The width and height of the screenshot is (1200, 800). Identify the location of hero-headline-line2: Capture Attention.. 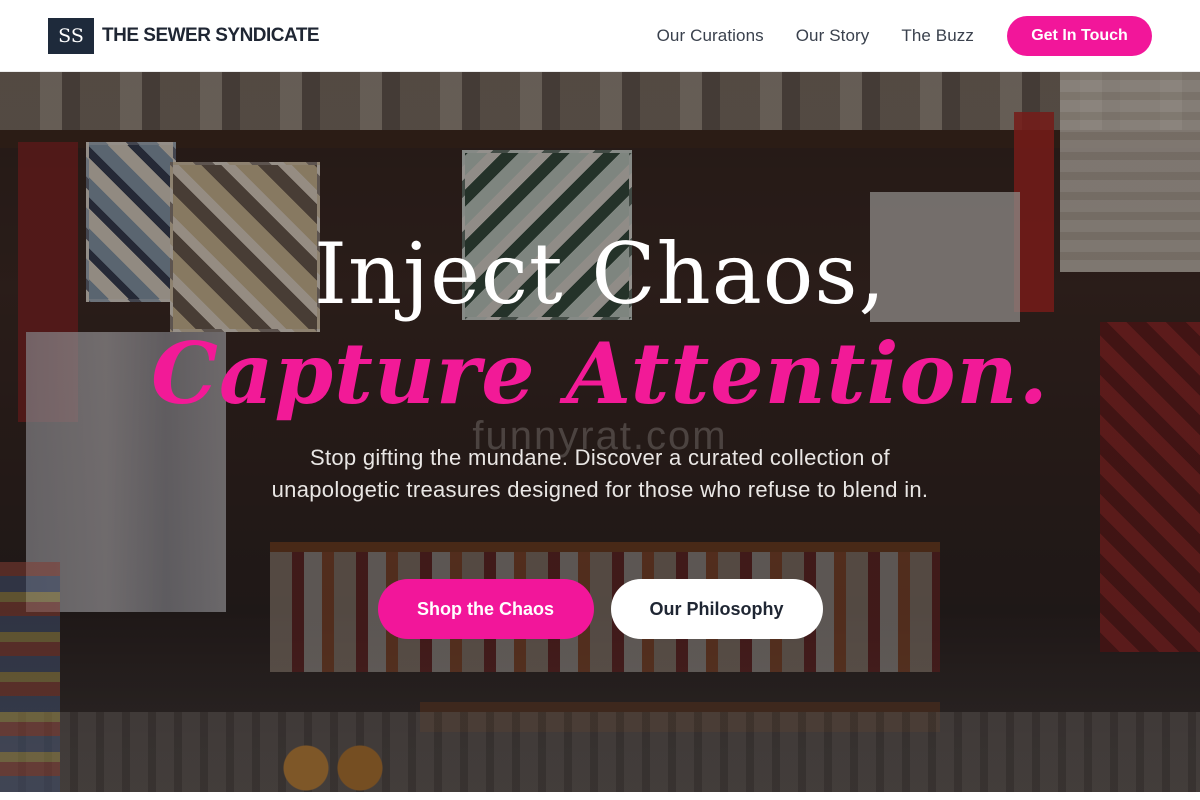
(600, 373).